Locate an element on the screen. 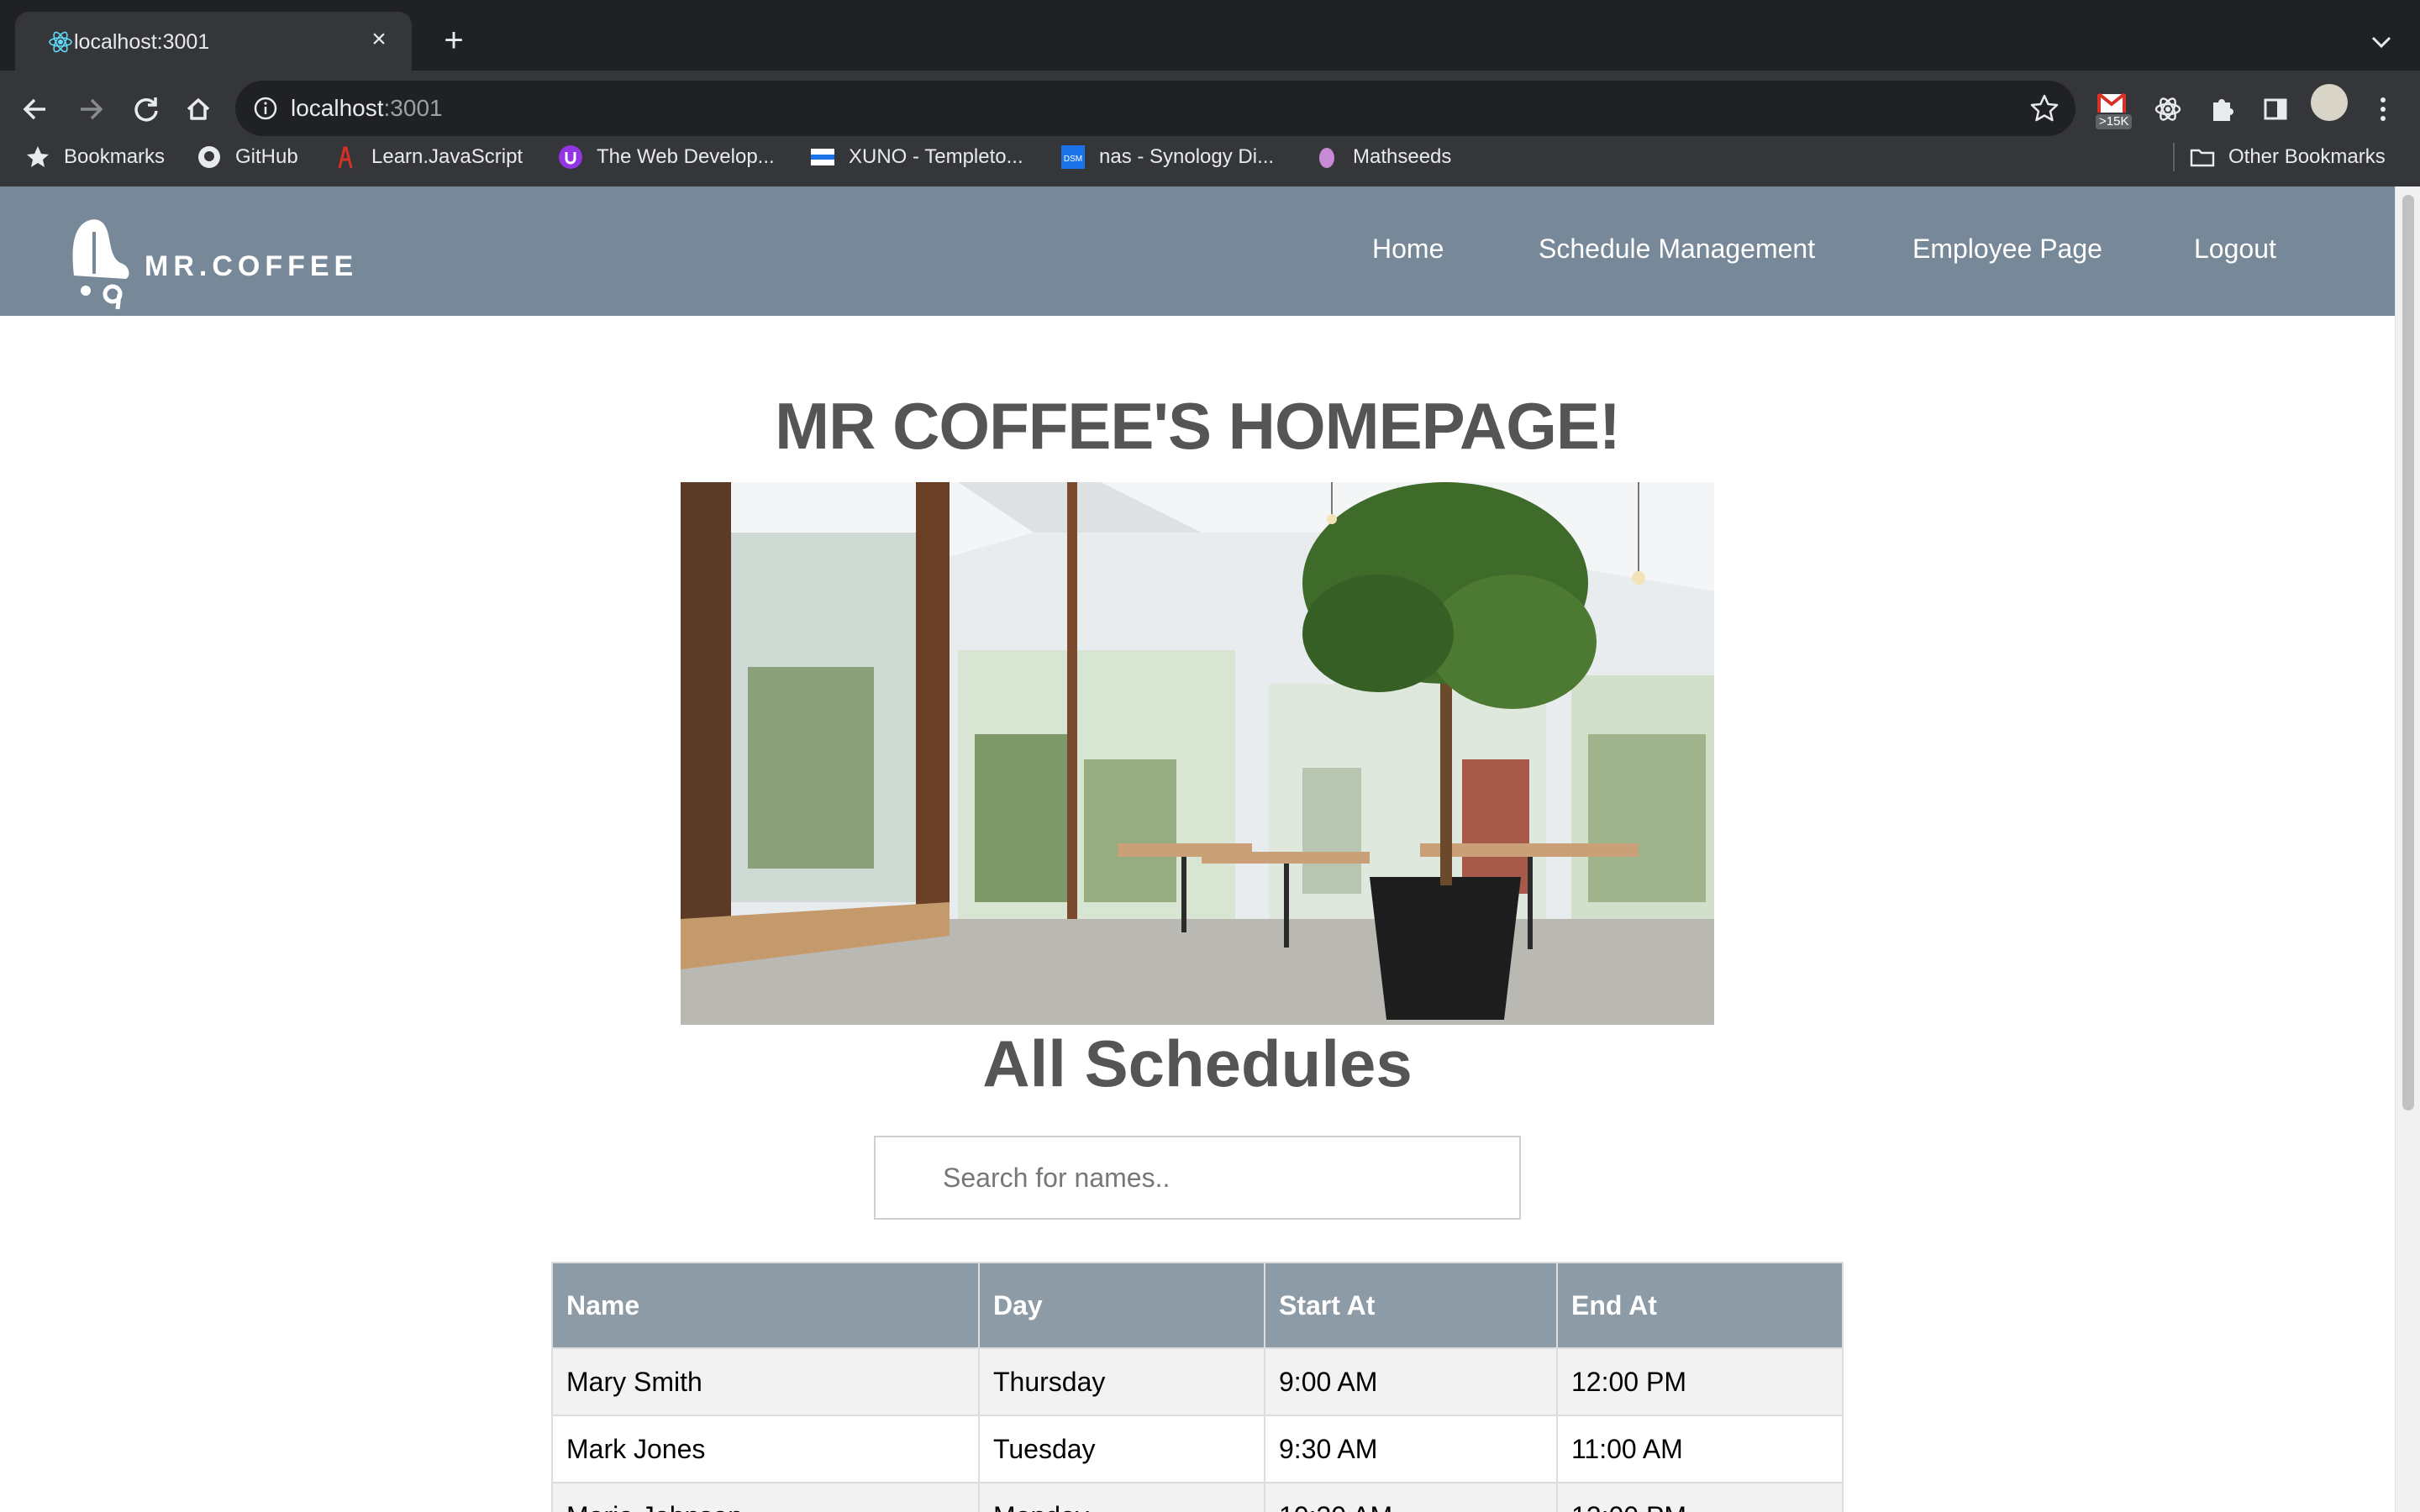 The width and height of the screenshot is (2420, 1512). bookmark-item: Learn.JavaScript is located at coordinates (428, 157).